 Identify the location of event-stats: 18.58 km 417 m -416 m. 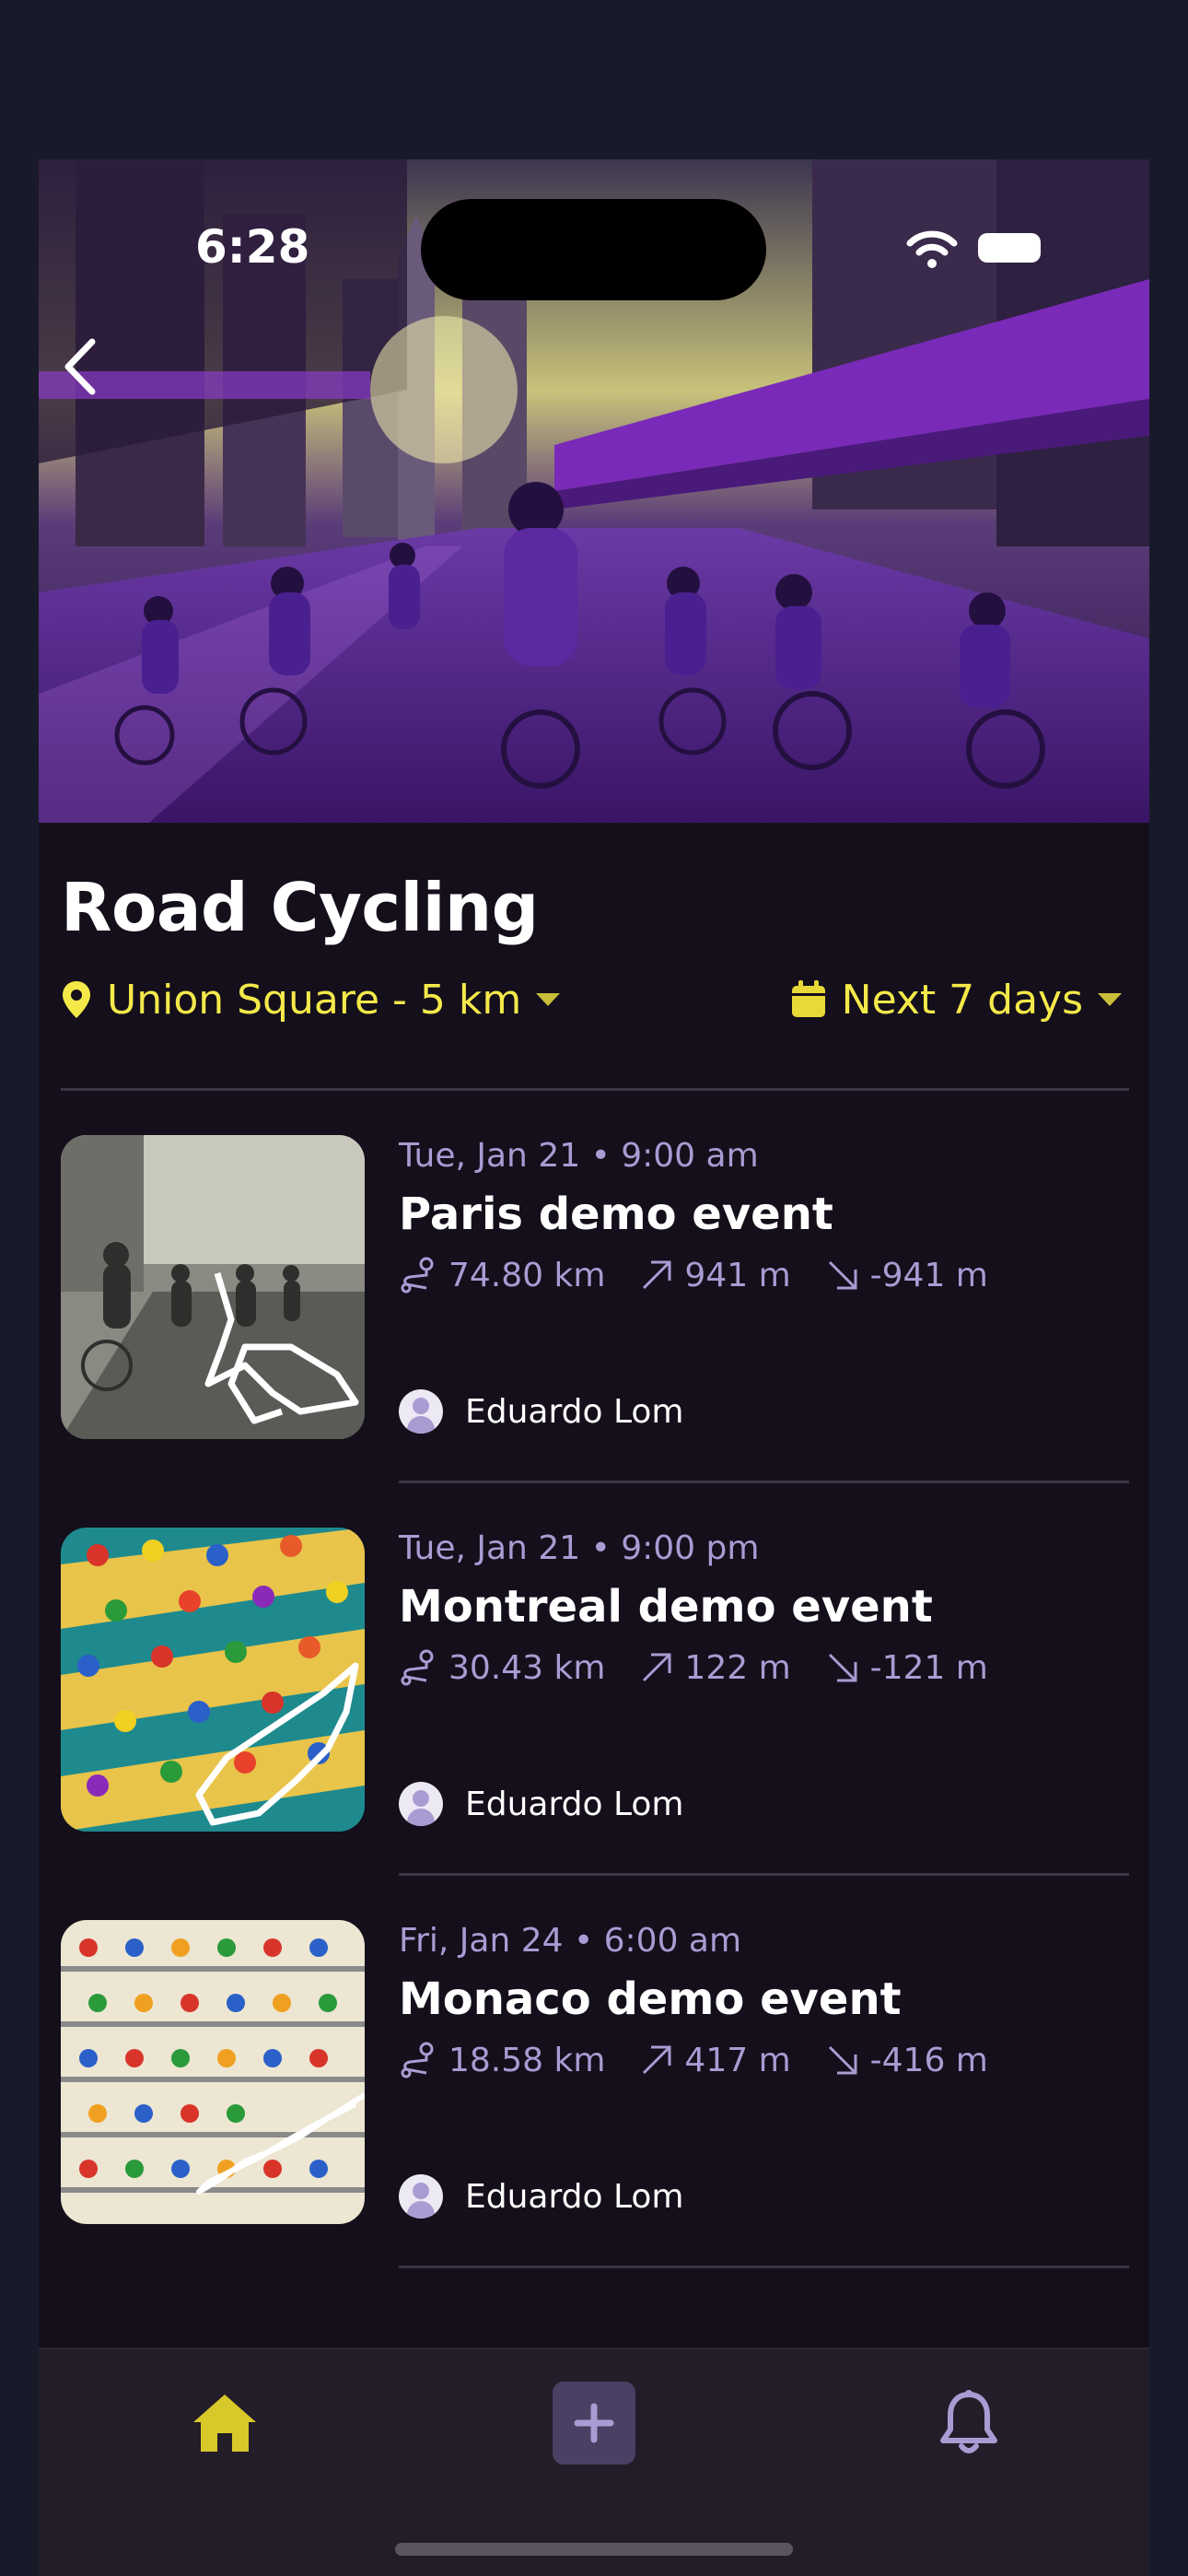
(710, 2060).